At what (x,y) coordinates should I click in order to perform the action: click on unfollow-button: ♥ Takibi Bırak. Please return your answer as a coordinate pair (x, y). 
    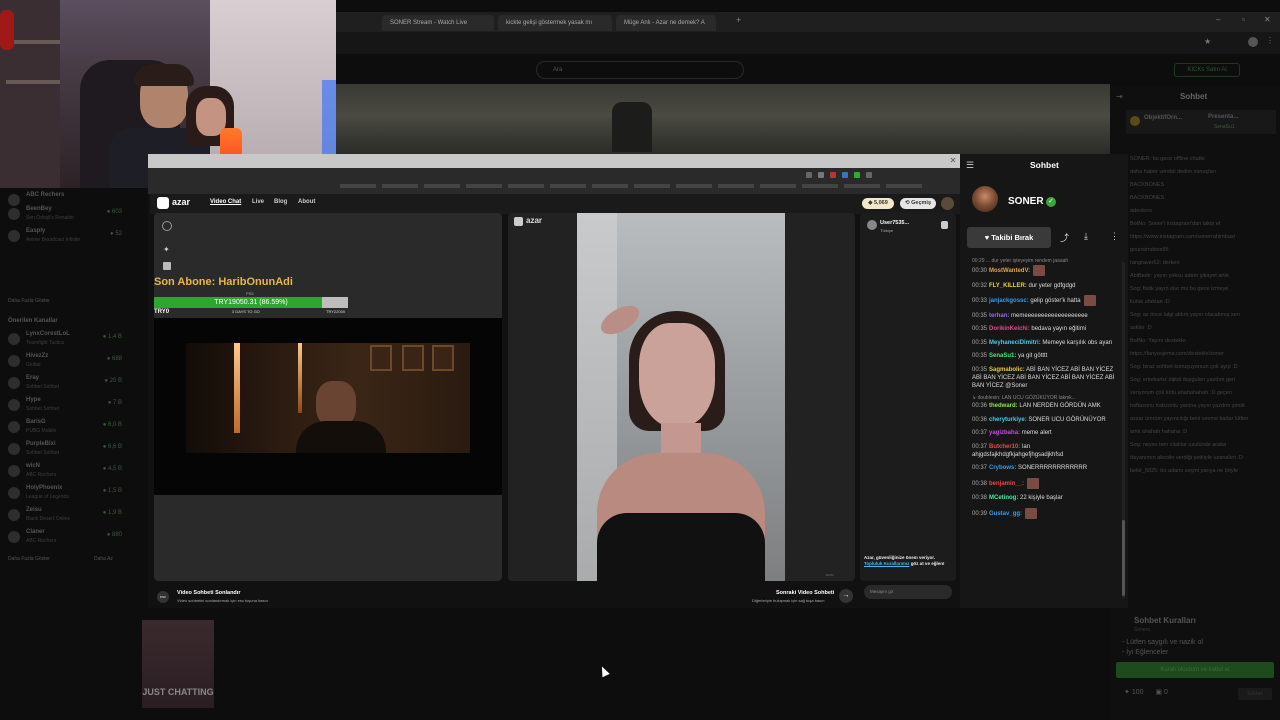
    Looking at the image, I should click on (1009, 237).